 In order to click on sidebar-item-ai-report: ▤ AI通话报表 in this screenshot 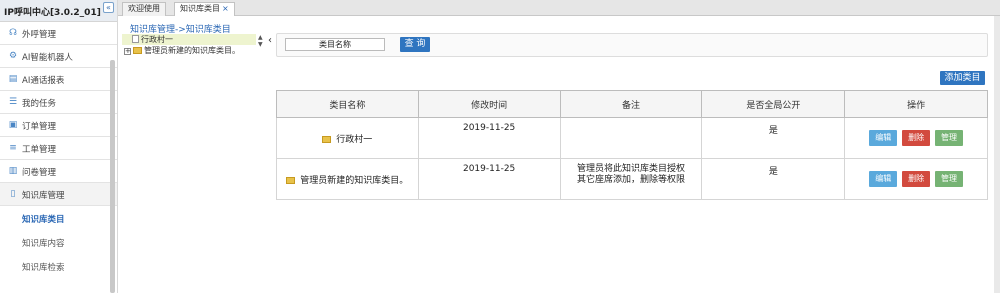, I will do `click(58, 79)`.